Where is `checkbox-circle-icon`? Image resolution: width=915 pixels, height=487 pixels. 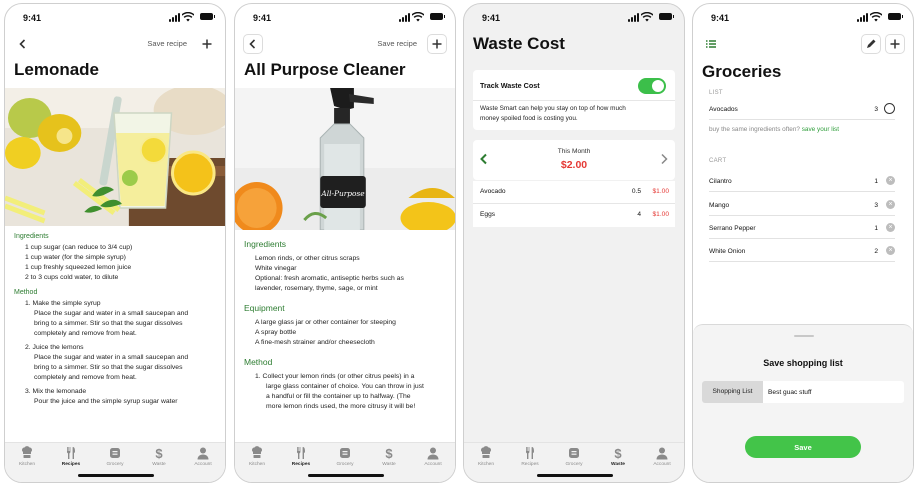 checkbox-circle-icon is located at coordinates (889, 108).